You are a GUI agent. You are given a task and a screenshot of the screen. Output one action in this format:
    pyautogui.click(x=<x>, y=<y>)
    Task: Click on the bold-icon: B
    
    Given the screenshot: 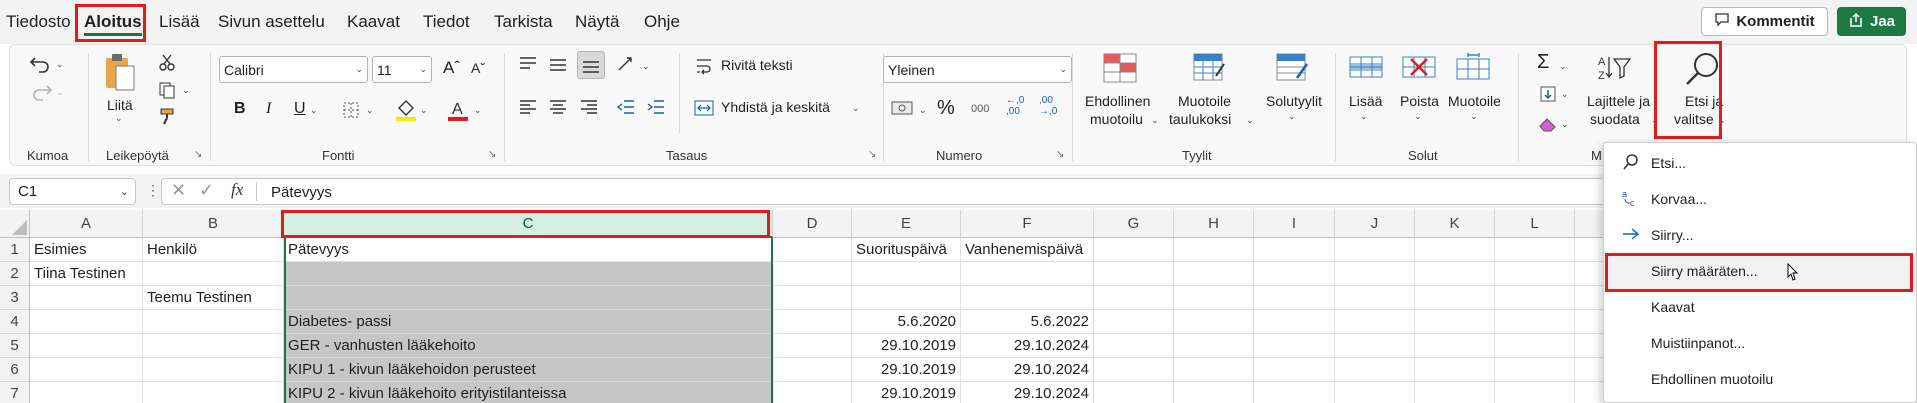 What is the action you would take?
    pyautogui.click(x=240, y=109)
    